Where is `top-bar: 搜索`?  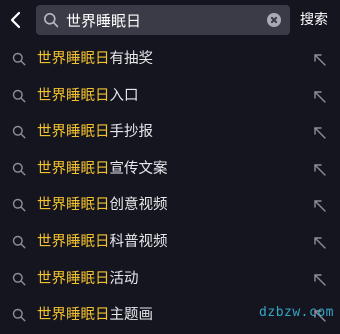 top-bar: 搜索 is located at coordinates (170, 20).